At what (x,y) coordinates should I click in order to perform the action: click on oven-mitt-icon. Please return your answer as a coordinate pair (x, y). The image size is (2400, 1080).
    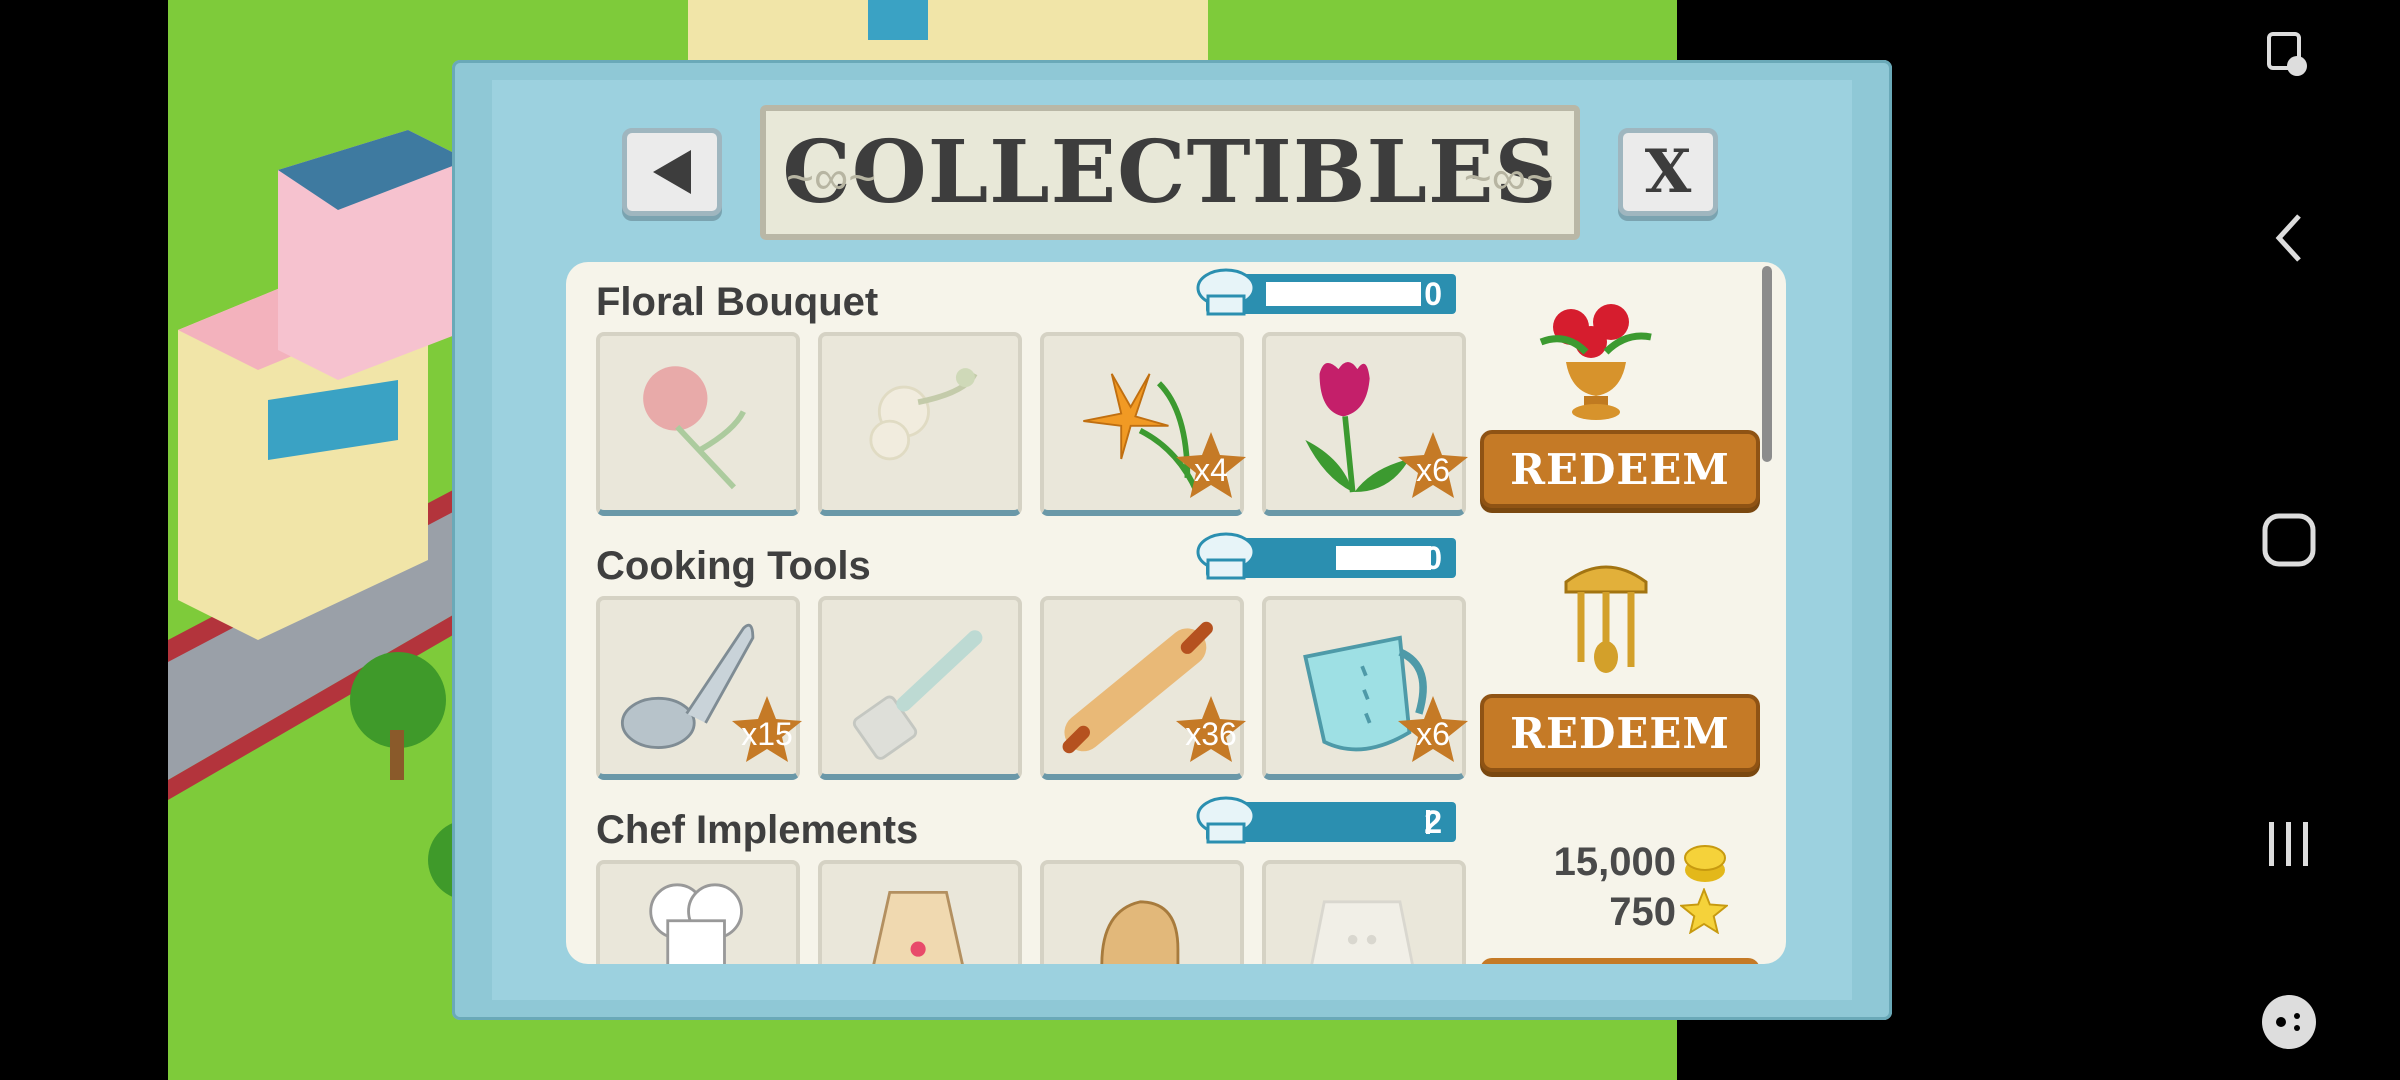
    Looking at the image, I should click on (1140, 932).